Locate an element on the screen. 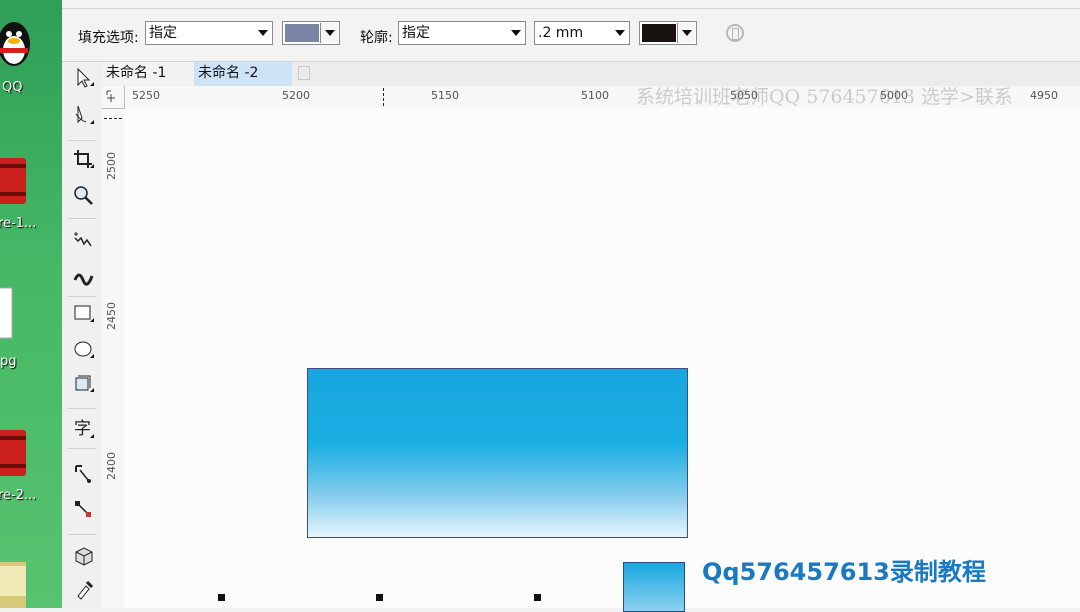 The image size is (1080, 612). extrude-tool-icon is located at coordinates (84, 556).